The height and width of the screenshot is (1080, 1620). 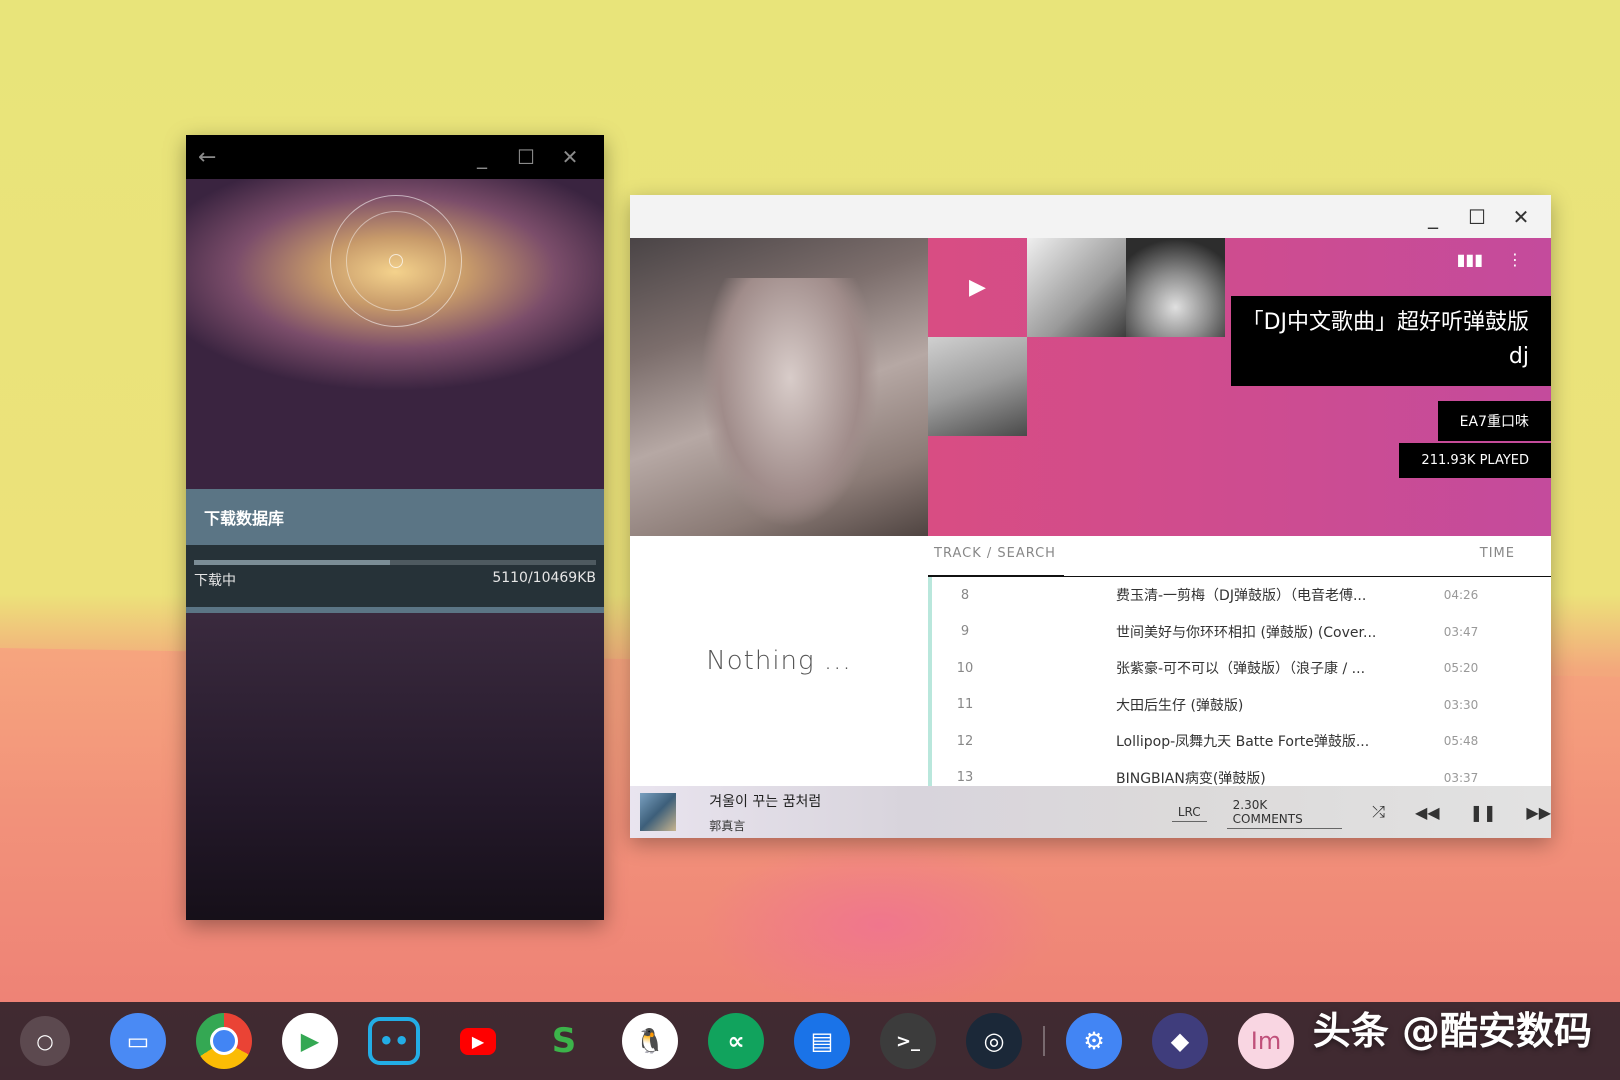 I want to click on sheets-app-icon: S, so click(x=564, y=1041).